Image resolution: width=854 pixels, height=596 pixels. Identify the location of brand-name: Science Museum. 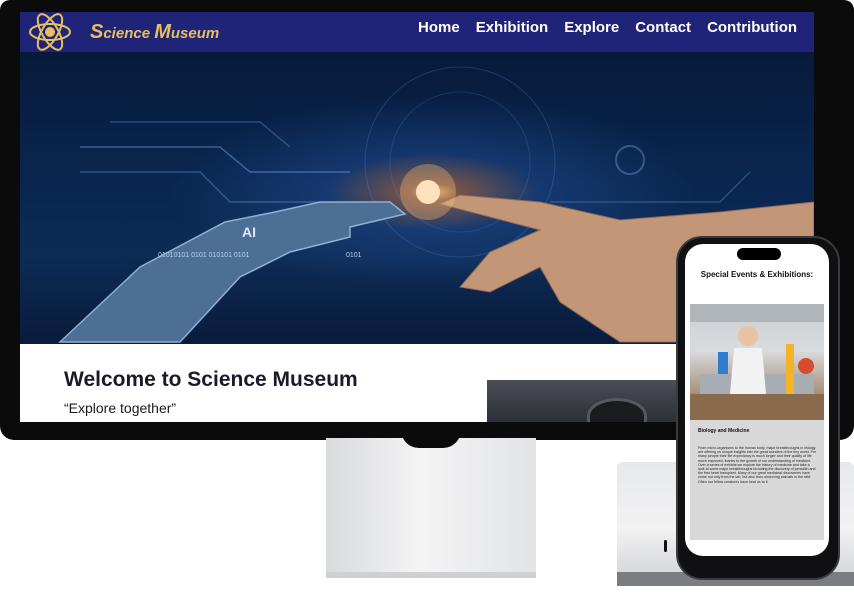
(154, 32).